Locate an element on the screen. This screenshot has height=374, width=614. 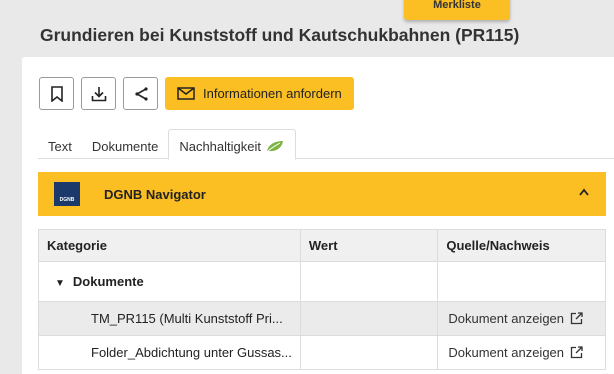
request-info-button: Informationen anfordern is located at coordinates (259, 93).